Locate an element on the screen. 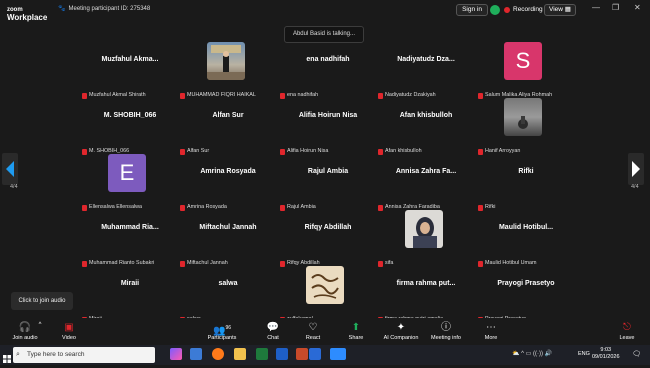 This screenshot has height=368, width=650. video-off-icon: ▣ is located at coordinates (69, 327).